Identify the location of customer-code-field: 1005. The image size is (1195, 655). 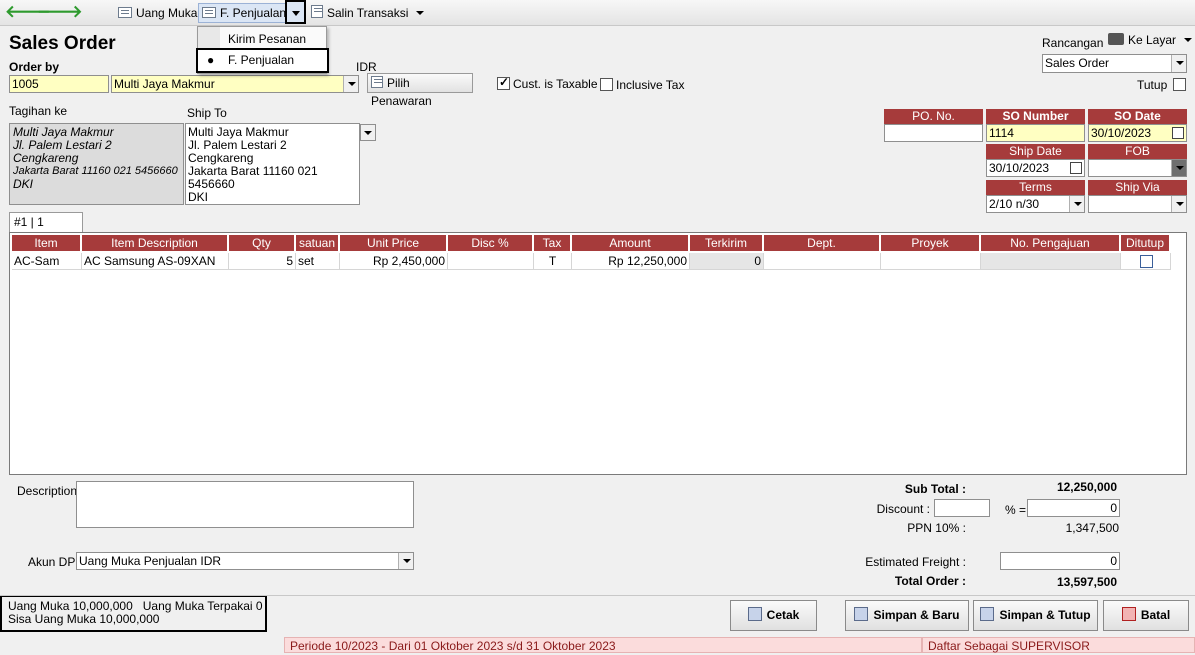
(59, 84).